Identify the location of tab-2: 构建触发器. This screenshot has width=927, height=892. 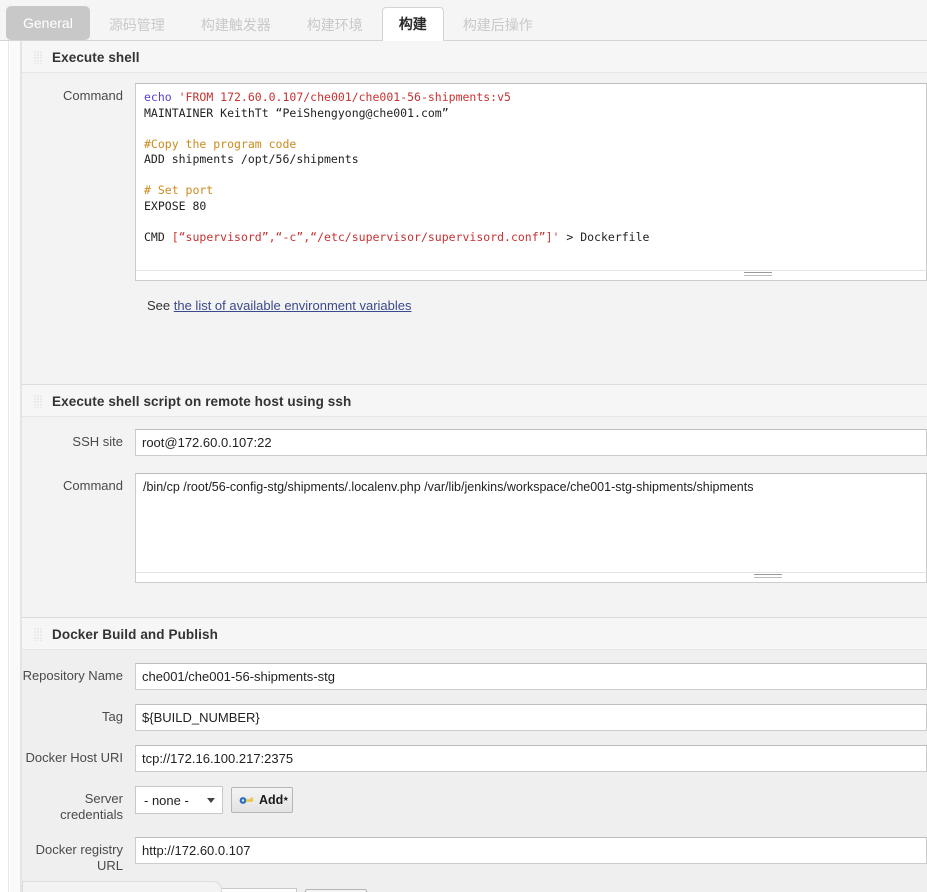
(236, 25).